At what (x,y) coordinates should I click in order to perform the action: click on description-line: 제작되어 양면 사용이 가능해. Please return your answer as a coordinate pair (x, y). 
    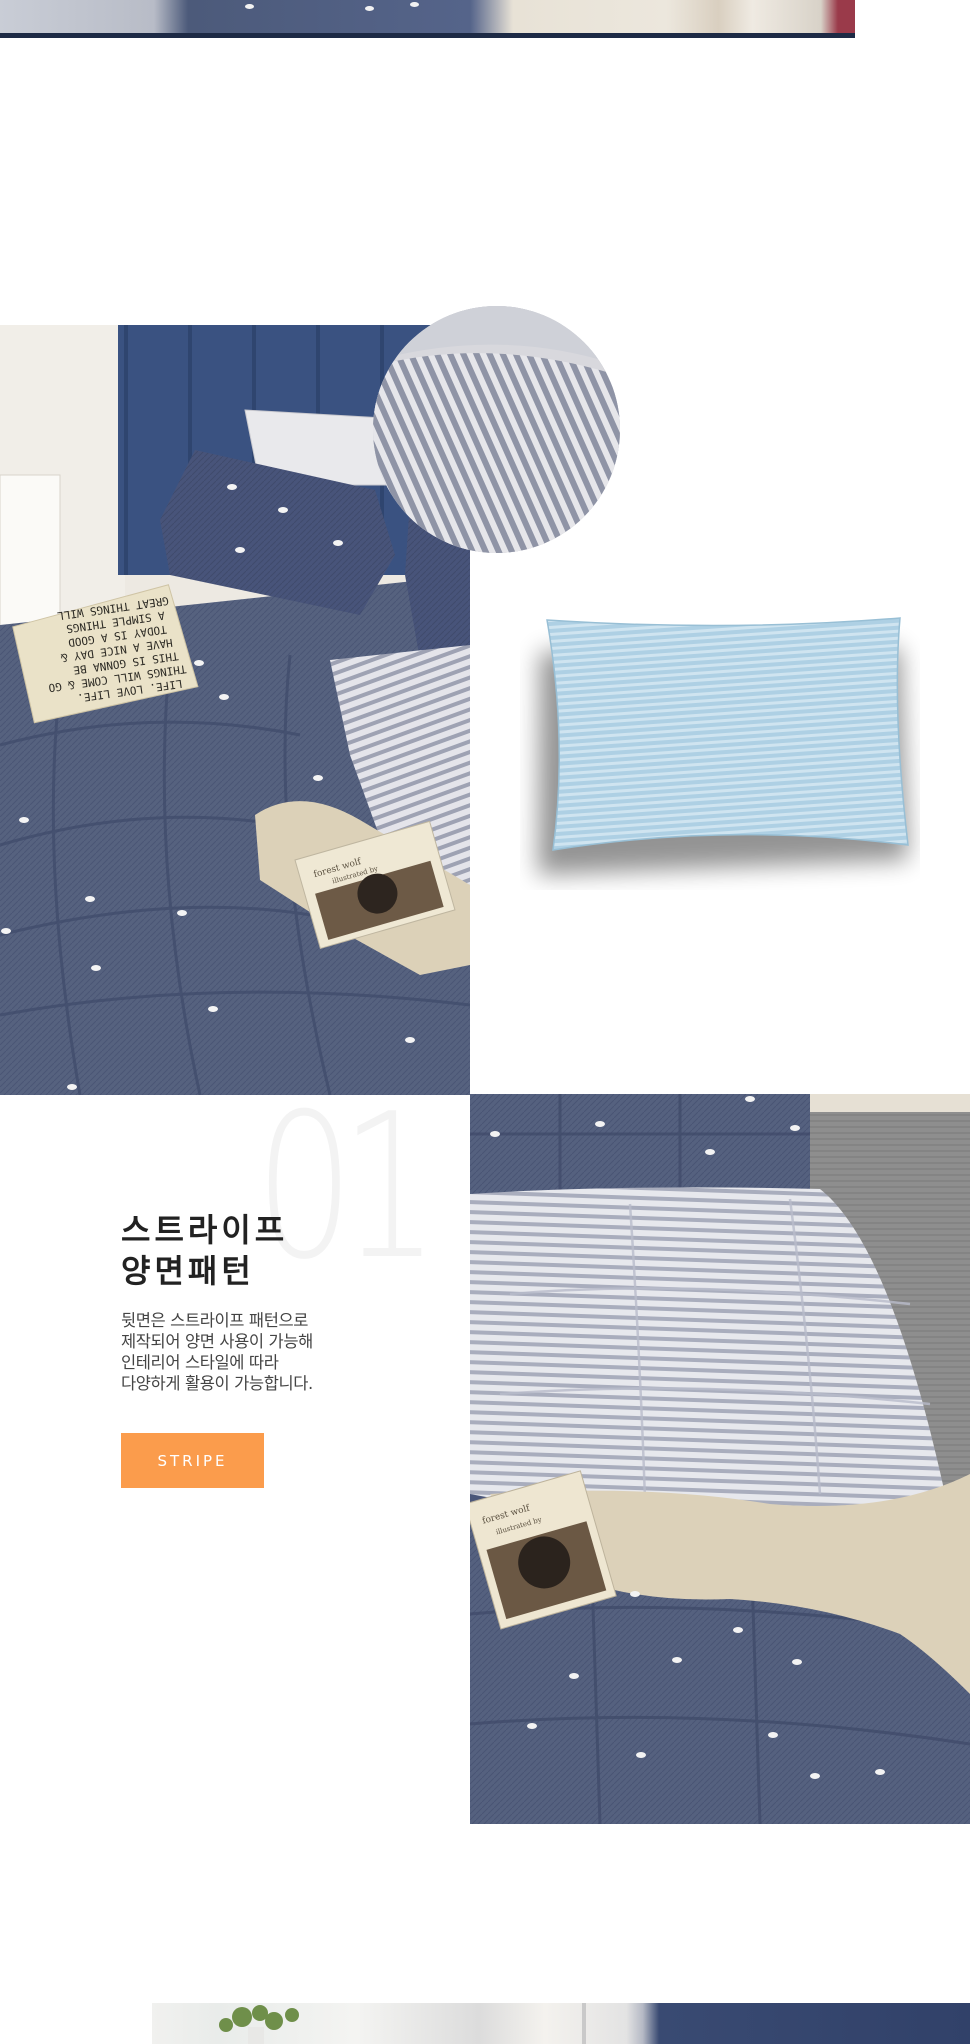
    Looking at the image, I should click on (217, 1341).